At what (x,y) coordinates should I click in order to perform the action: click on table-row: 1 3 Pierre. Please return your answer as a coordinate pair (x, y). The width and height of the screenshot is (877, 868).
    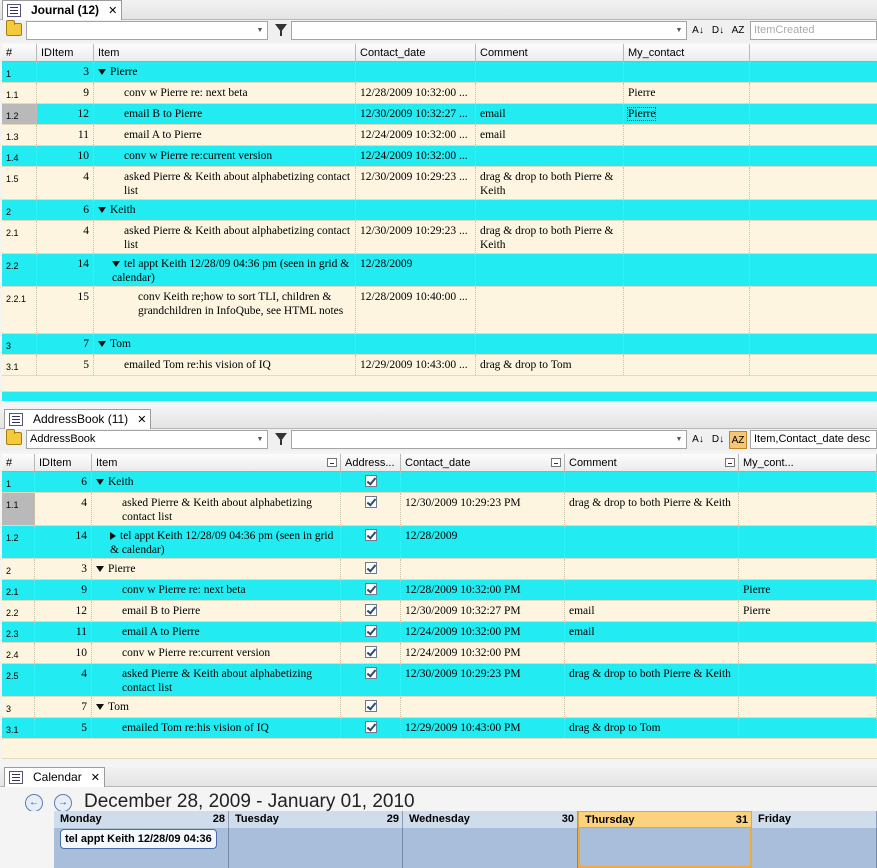
    Looking at the image, I should click on (439, 72).